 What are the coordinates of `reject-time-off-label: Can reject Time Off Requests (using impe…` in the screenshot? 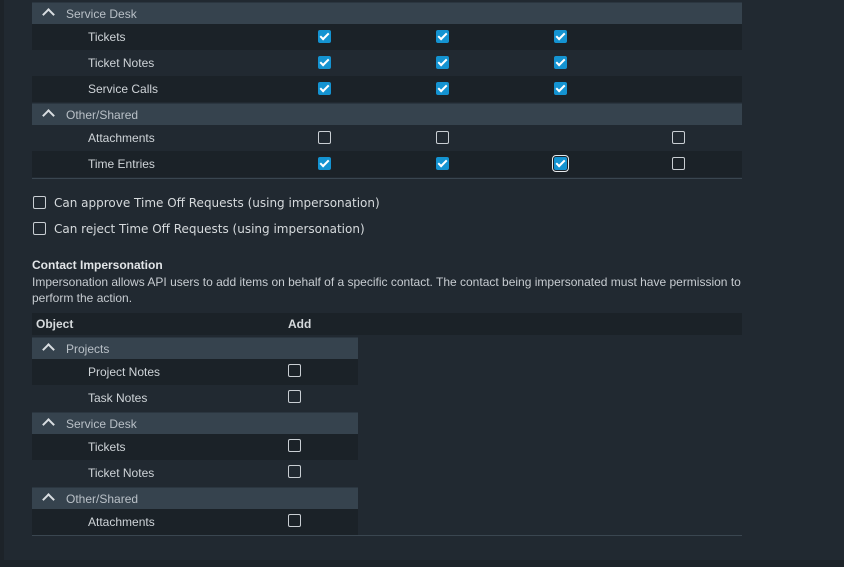 It's located at (209, 229).